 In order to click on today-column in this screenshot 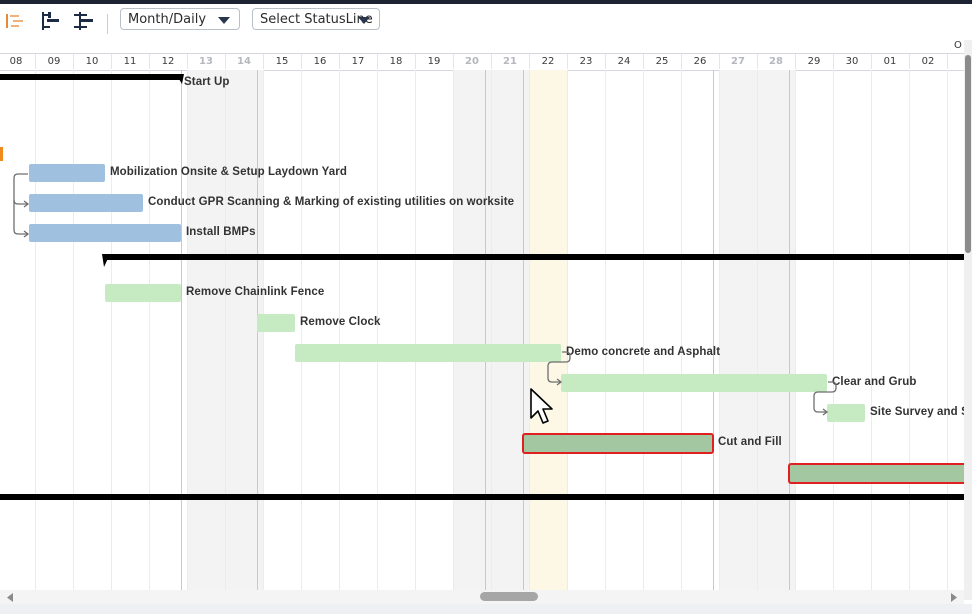, I will do `click(549, 330)`.